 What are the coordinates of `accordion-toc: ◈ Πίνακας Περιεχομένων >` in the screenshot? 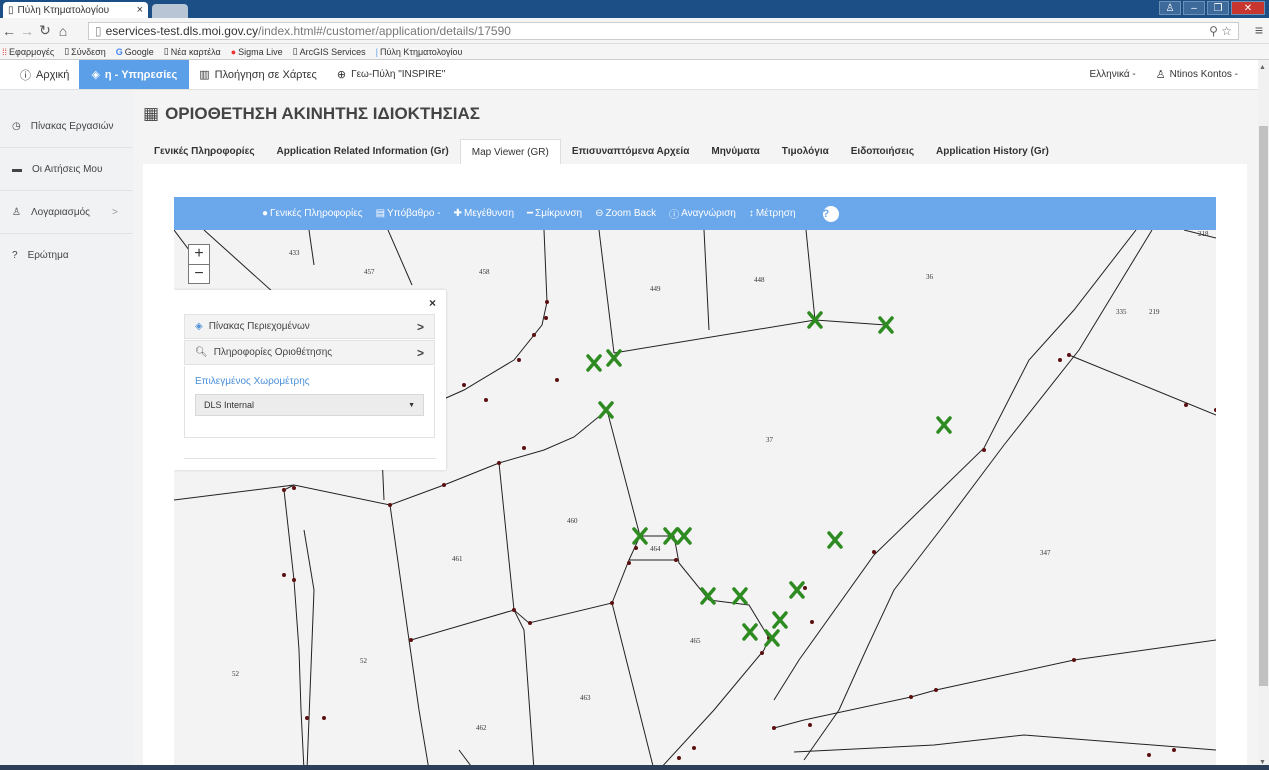 It's located at (309, 326).